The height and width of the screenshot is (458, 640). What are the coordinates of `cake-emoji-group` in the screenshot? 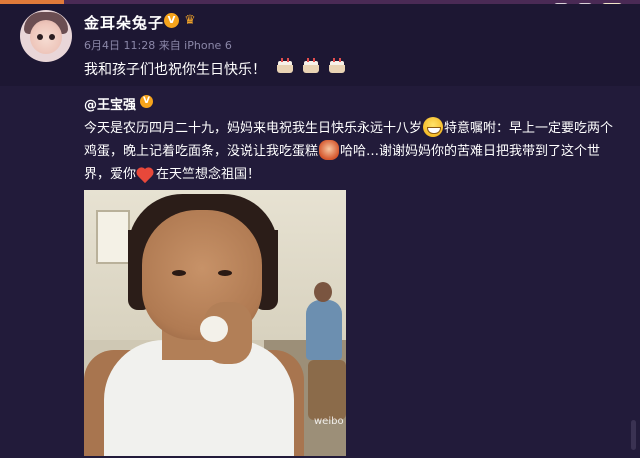 It's located at (312, 68).